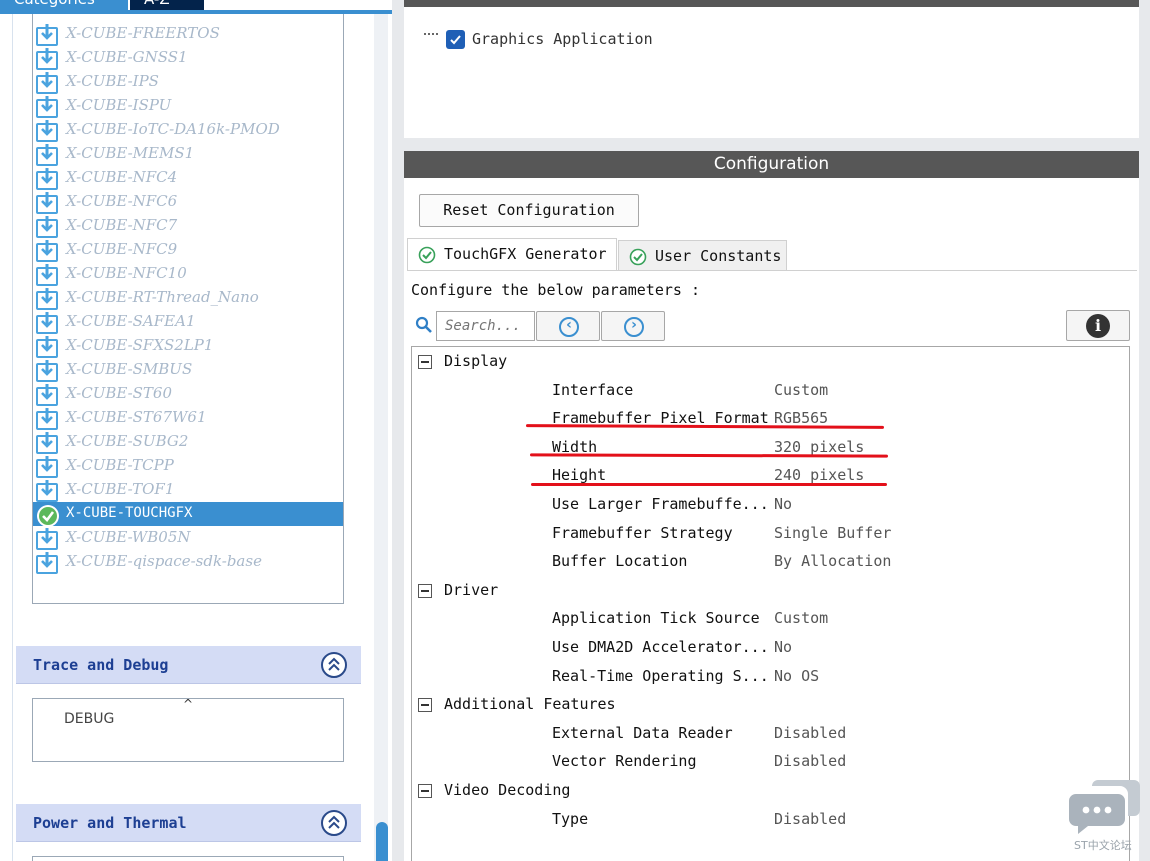 The height and width of the screenshot is (861, 1150). I want to click on next-match-button: ›, so click(633, 326).